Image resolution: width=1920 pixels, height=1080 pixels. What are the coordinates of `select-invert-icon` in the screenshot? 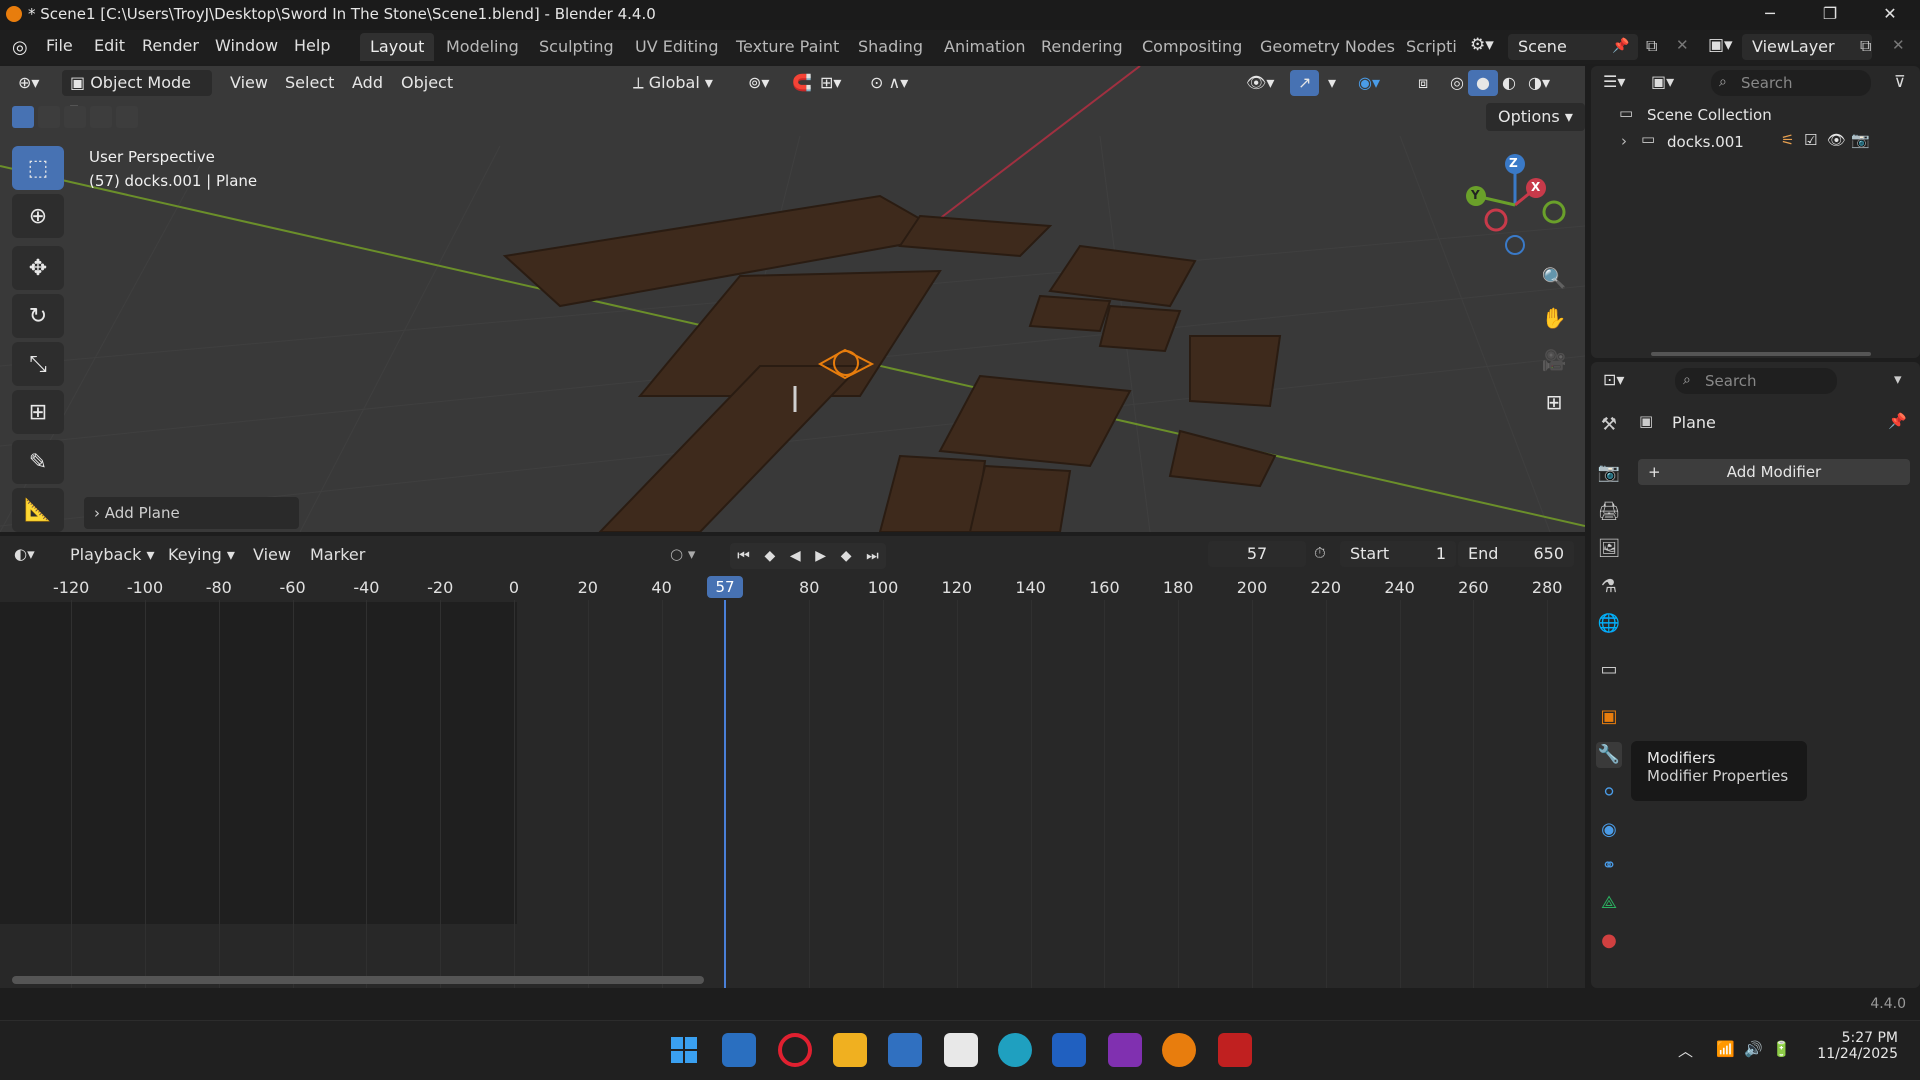 It's located at (101, 117).